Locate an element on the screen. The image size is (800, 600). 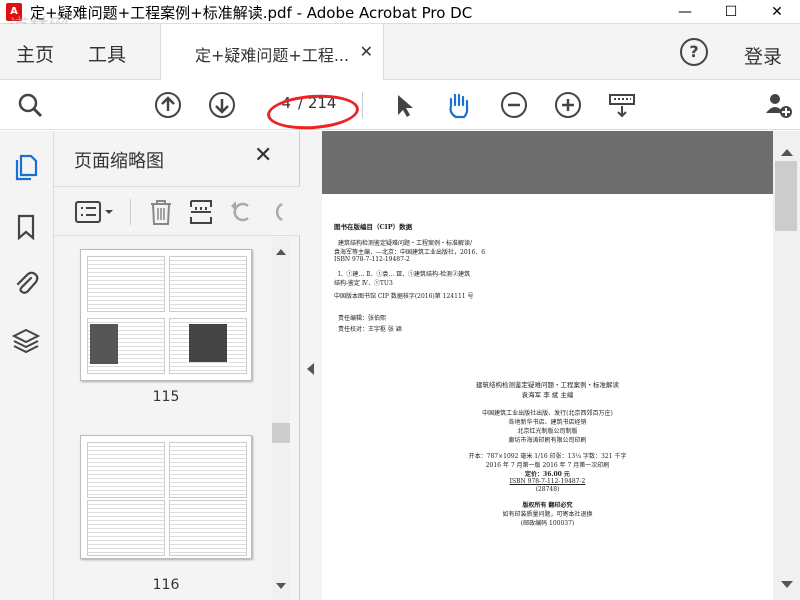
panel-collapse-strip is located at coordinates (311, 365).